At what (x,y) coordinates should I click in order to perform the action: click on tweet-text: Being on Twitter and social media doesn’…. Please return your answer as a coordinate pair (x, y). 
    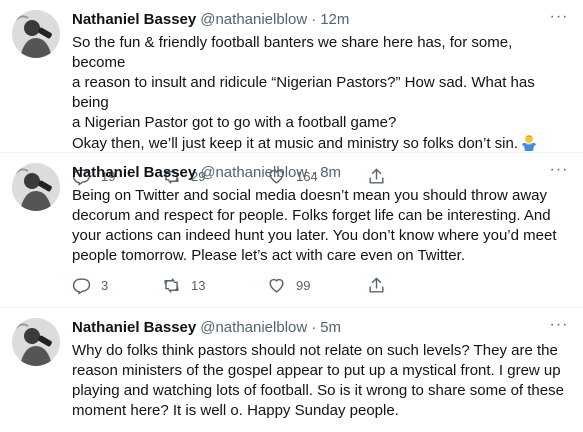
    Looking at the image, I should click on (314, 225).